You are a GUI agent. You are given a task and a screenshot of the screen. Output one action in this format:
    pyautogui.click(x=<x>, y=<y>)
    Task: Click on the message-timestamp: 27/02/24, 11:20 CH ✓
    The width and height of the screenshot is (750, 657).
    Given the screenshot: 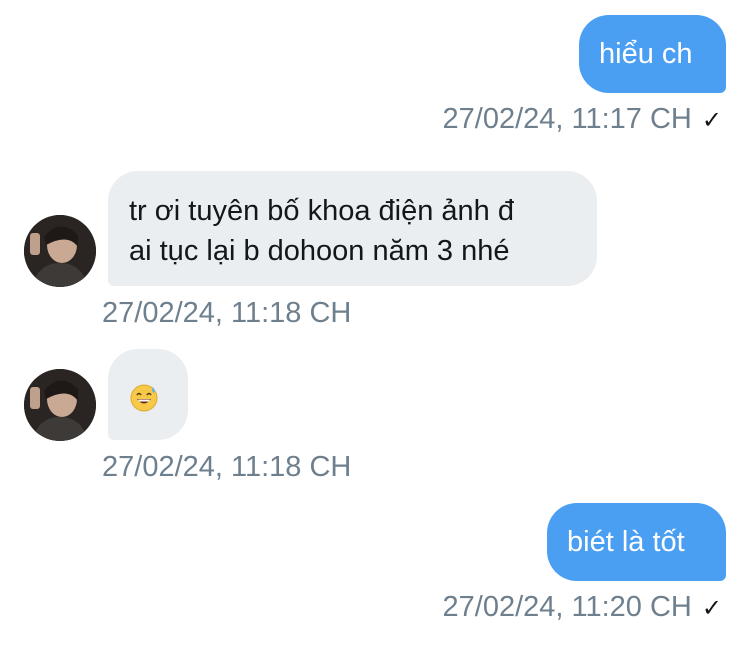 What is the action you would take?
    pyautogui.click(x=582, y=607)
    